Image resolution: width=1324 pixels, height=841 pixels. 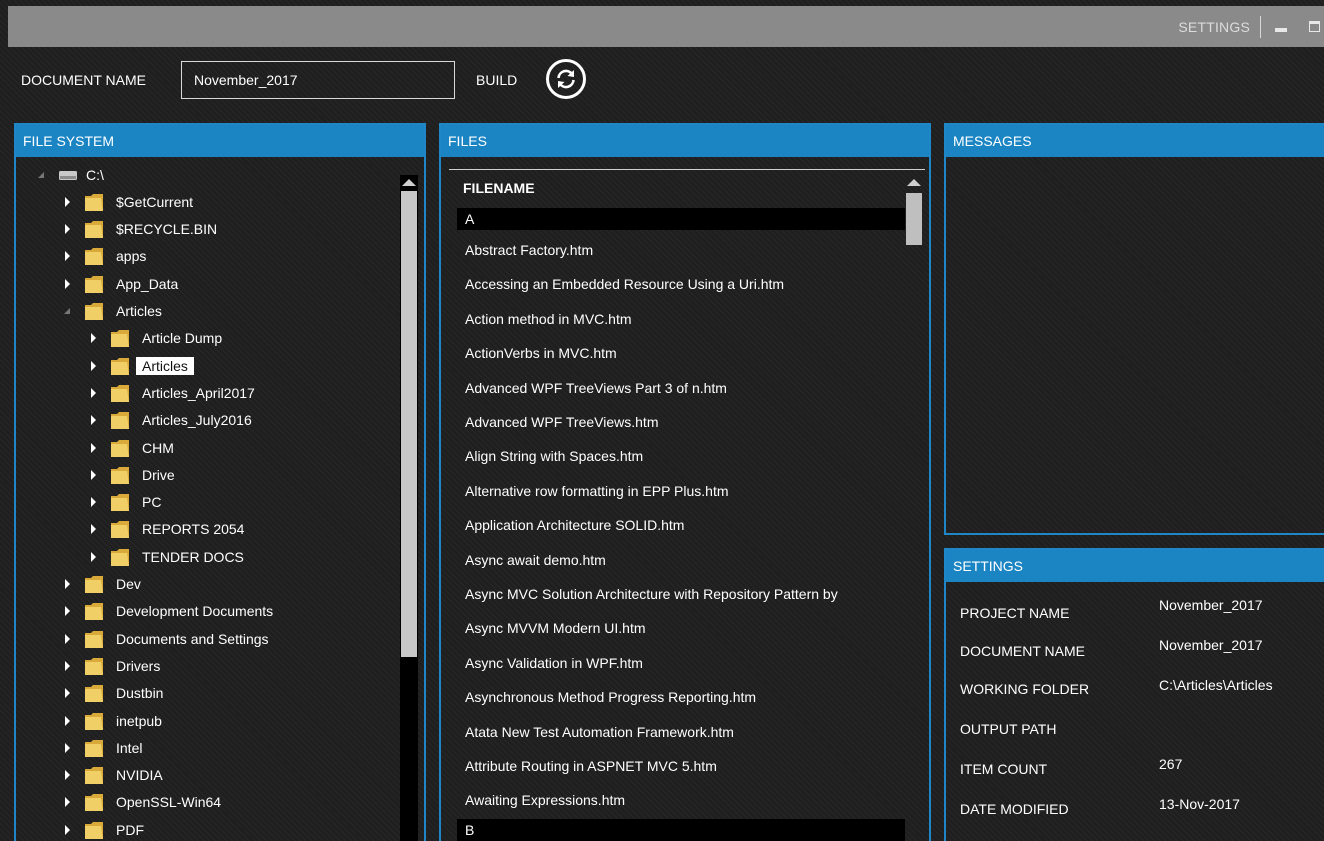 I want to click on tree-item: Articles_April2017, so click(x=171, y=392).